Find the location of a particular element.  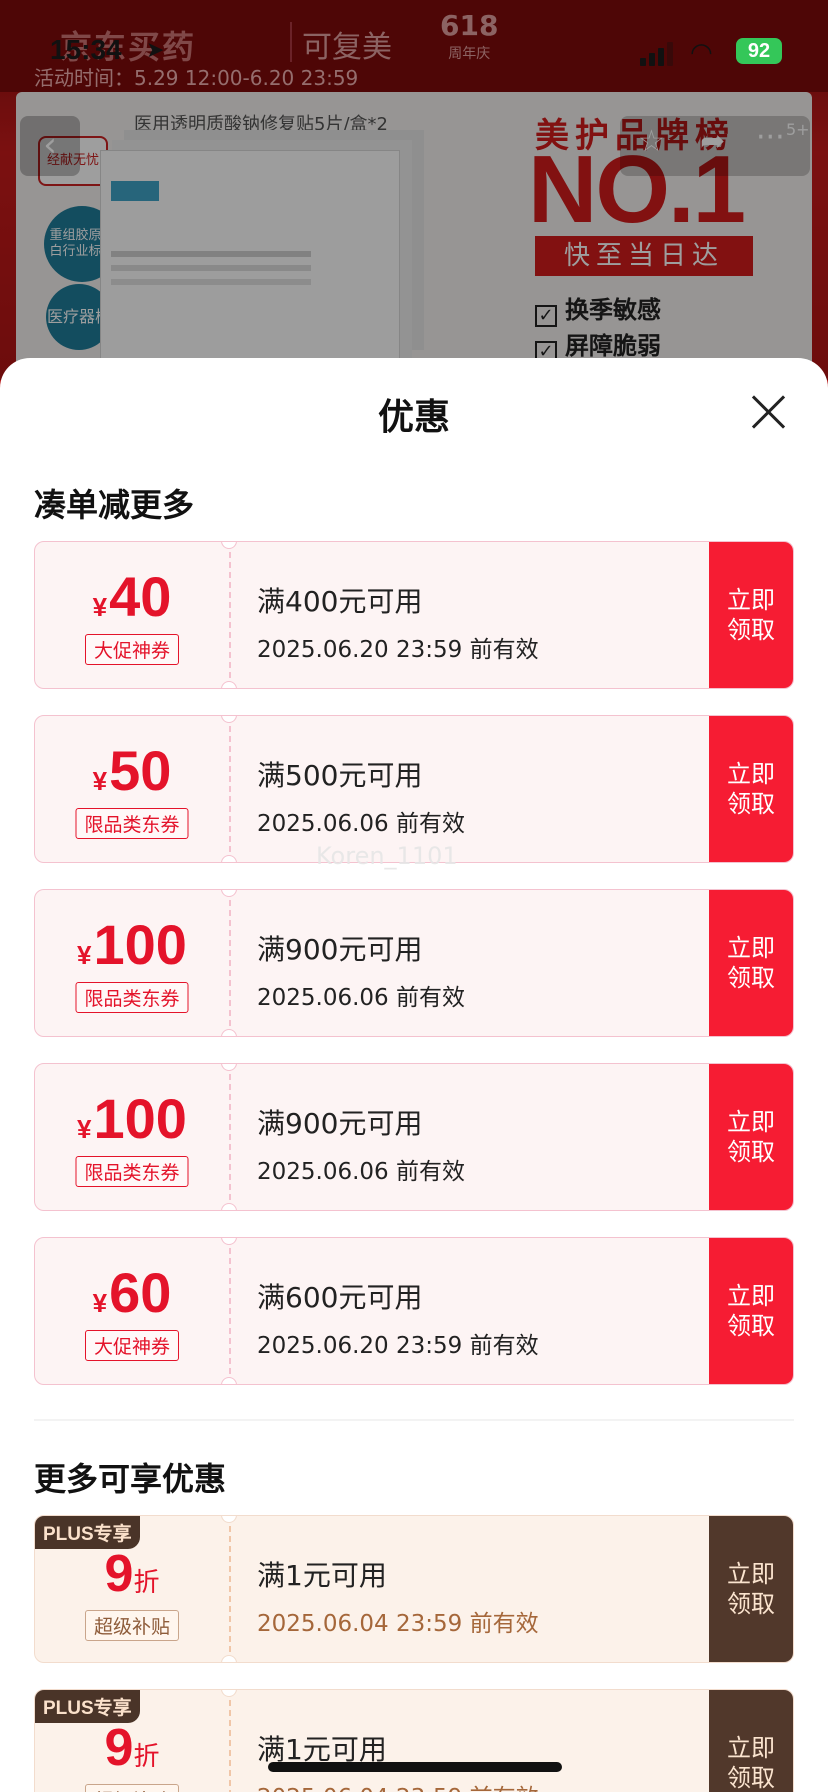

status-time: 15:34 is located at coordinates (86, 49).